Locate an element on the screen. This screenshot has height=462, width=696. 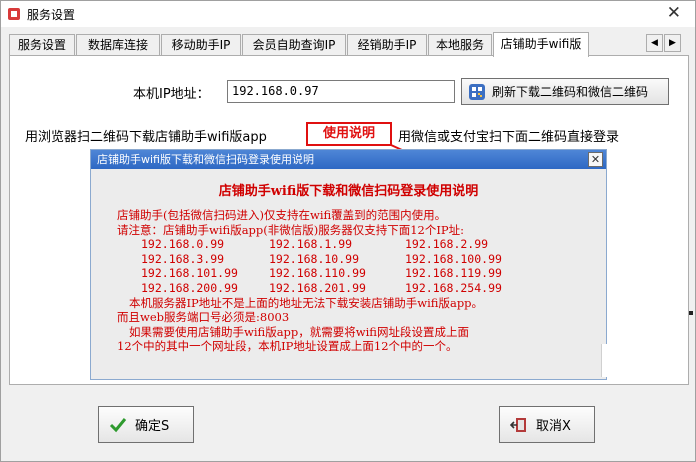
exit-door-icon is located at coordinates (518, 424).